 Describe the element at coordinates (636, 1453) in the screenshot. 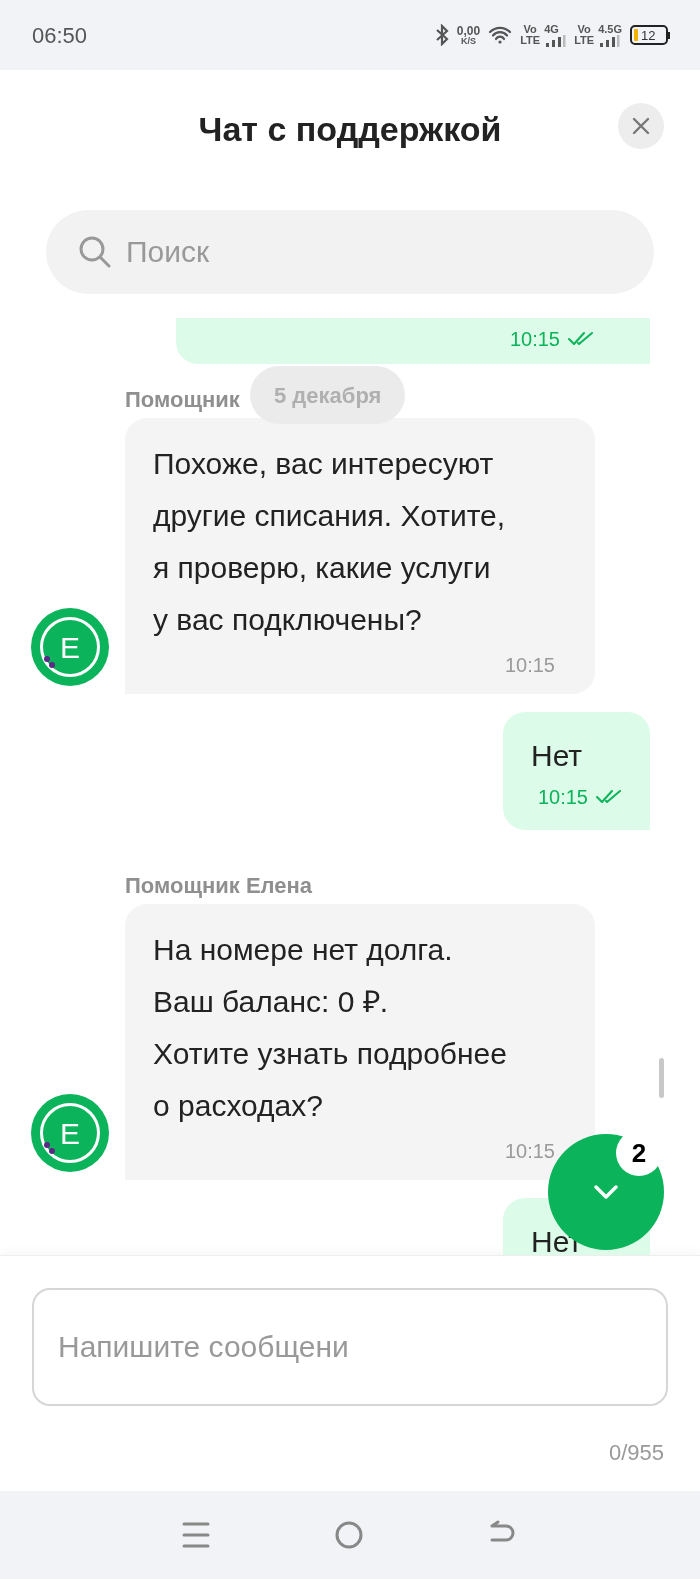

I see `character-counter: 0/955` at that location.